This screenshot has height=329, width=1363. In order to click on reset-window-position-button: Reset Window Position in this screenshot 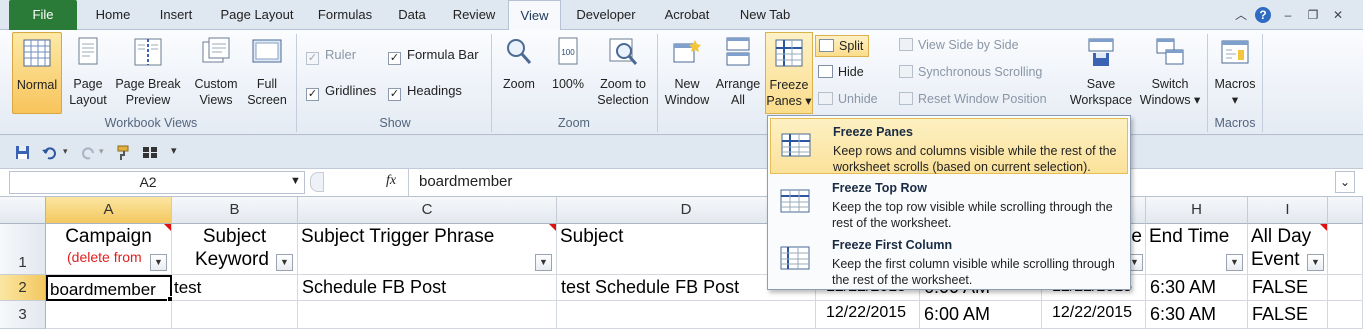, I will do `click(973, 99)`.